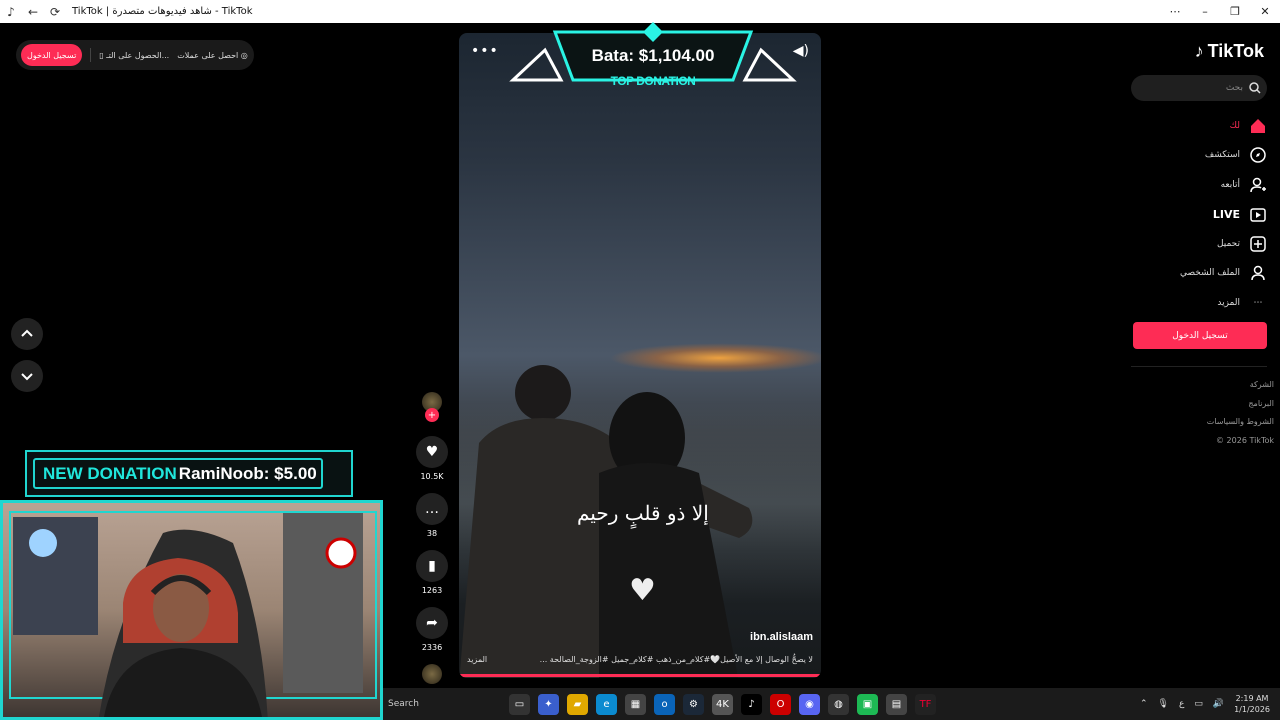  I want to click on app-green-icon: ▣, so click(867, 704).